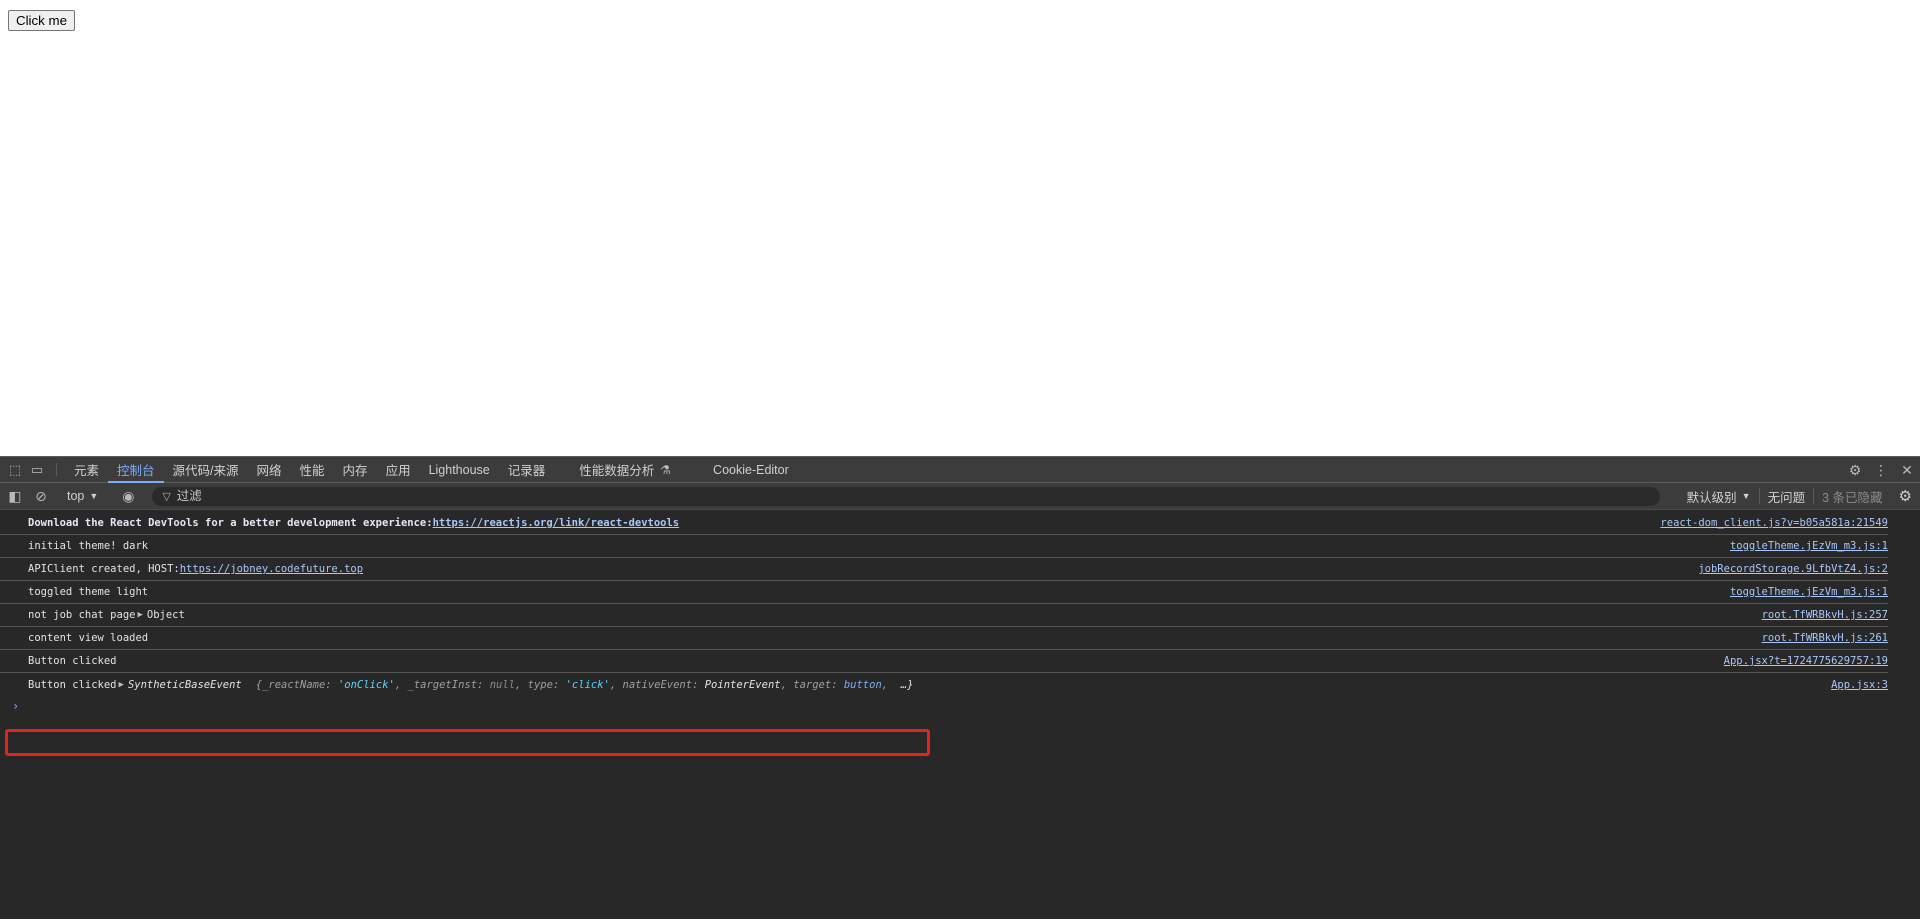 The width and height of the screenshot is (1920, 919). Describe the element at coordinates (185, 685) in the screenshot. I see `object-class-name: SyntheticBaseEvent` at that location.